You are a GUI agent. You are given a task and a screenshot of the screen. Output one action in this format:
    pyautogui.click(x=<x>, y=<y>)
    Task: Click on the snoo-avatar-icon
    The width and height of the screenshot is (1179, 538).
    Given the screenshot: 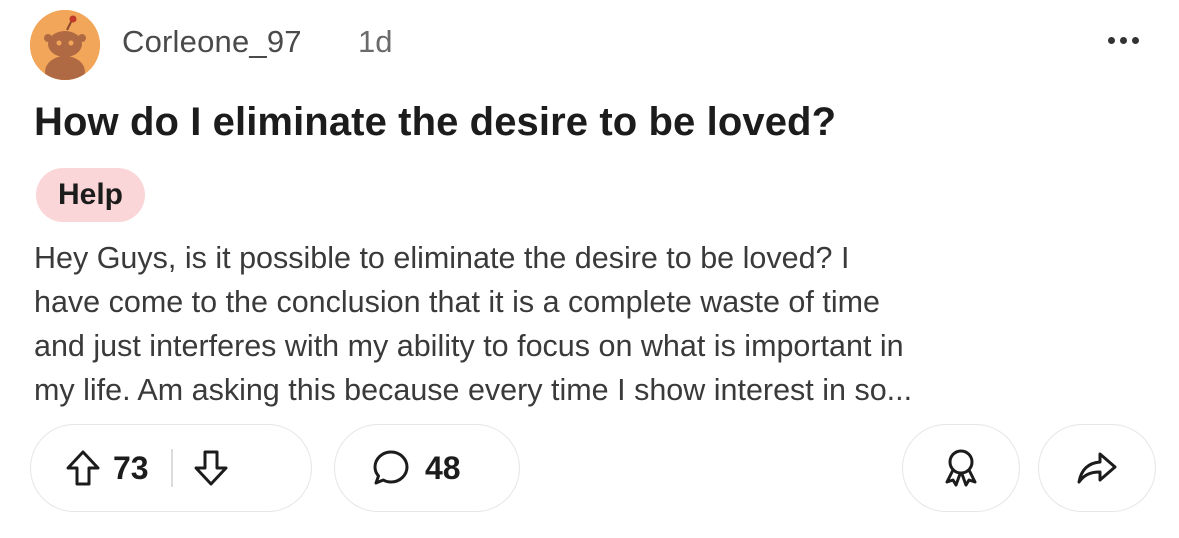 What is the action you would take?
    pyautogui.click(x=65, y=45)
    